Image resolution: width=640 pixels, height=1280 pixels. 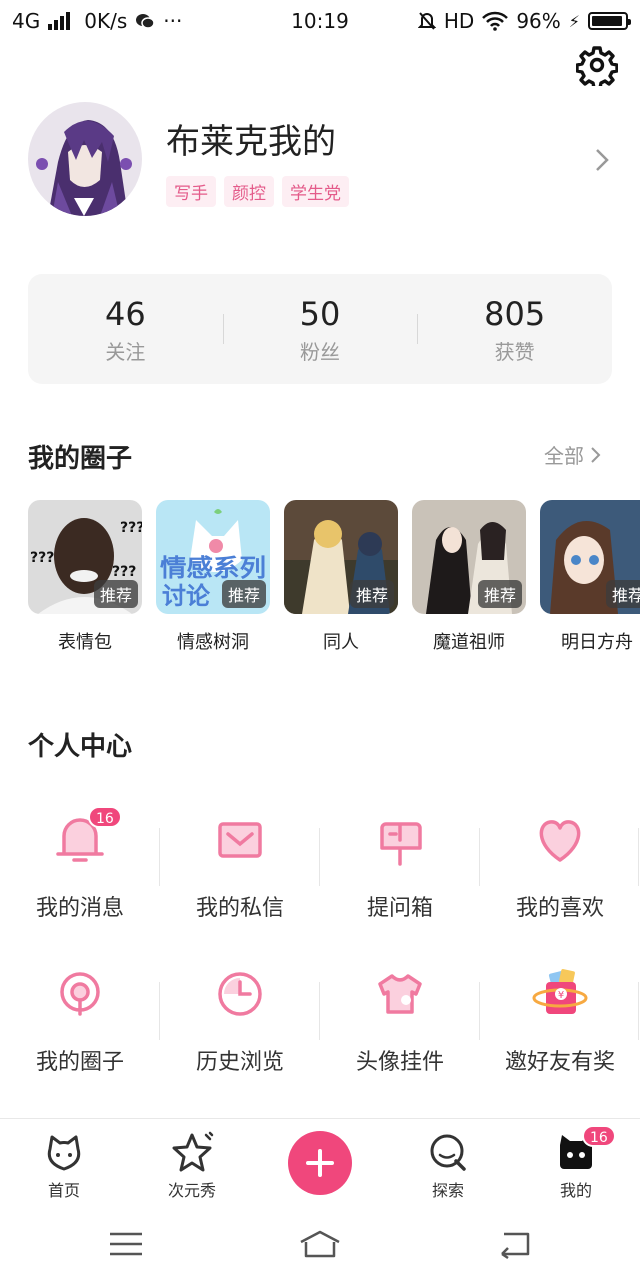 I want to click on stat-followers: 50 粉丝, so click(x=320, y=329).